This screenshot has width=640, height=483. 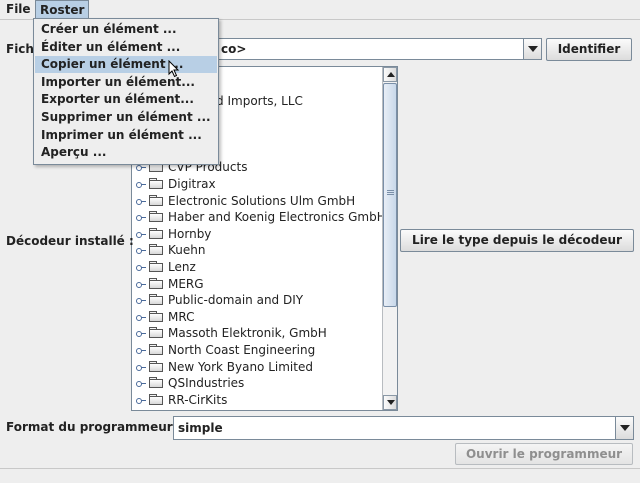 I want to click on tree-row: Hornby, so click(x=258, y=234).